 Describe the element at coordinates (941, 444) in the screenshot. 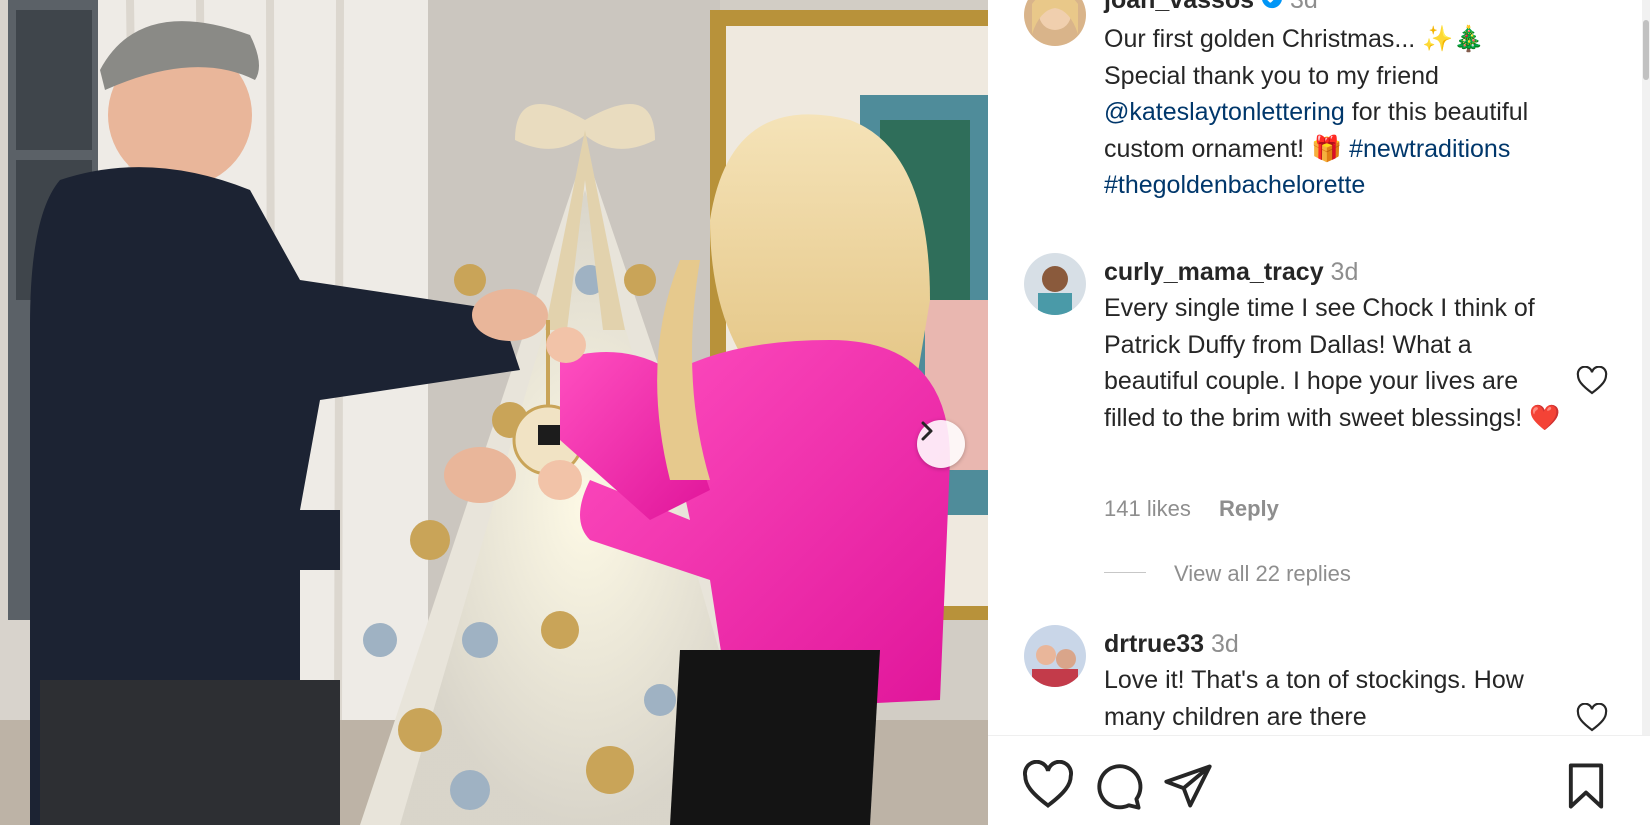

I see `next-image-button` at that location.